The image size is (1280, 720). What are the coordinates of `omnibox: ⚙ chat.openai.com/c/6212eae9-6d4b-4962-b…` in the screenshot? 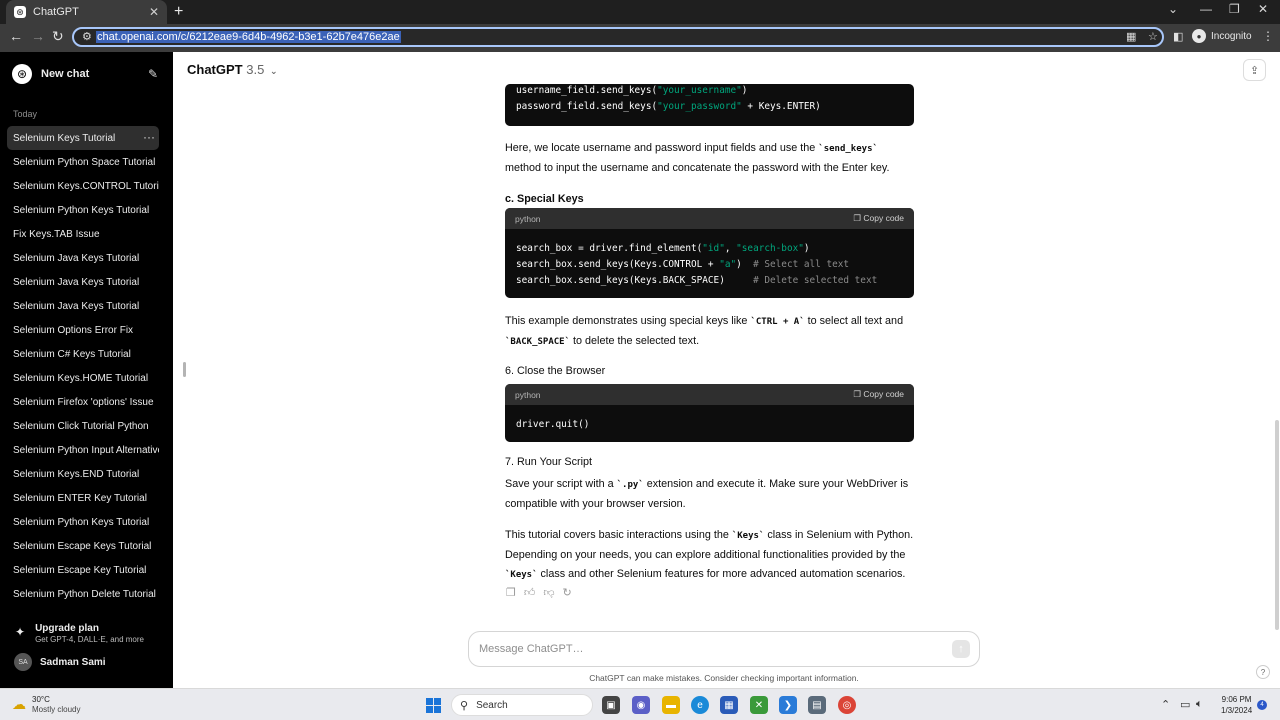 It's located at (618, 37).